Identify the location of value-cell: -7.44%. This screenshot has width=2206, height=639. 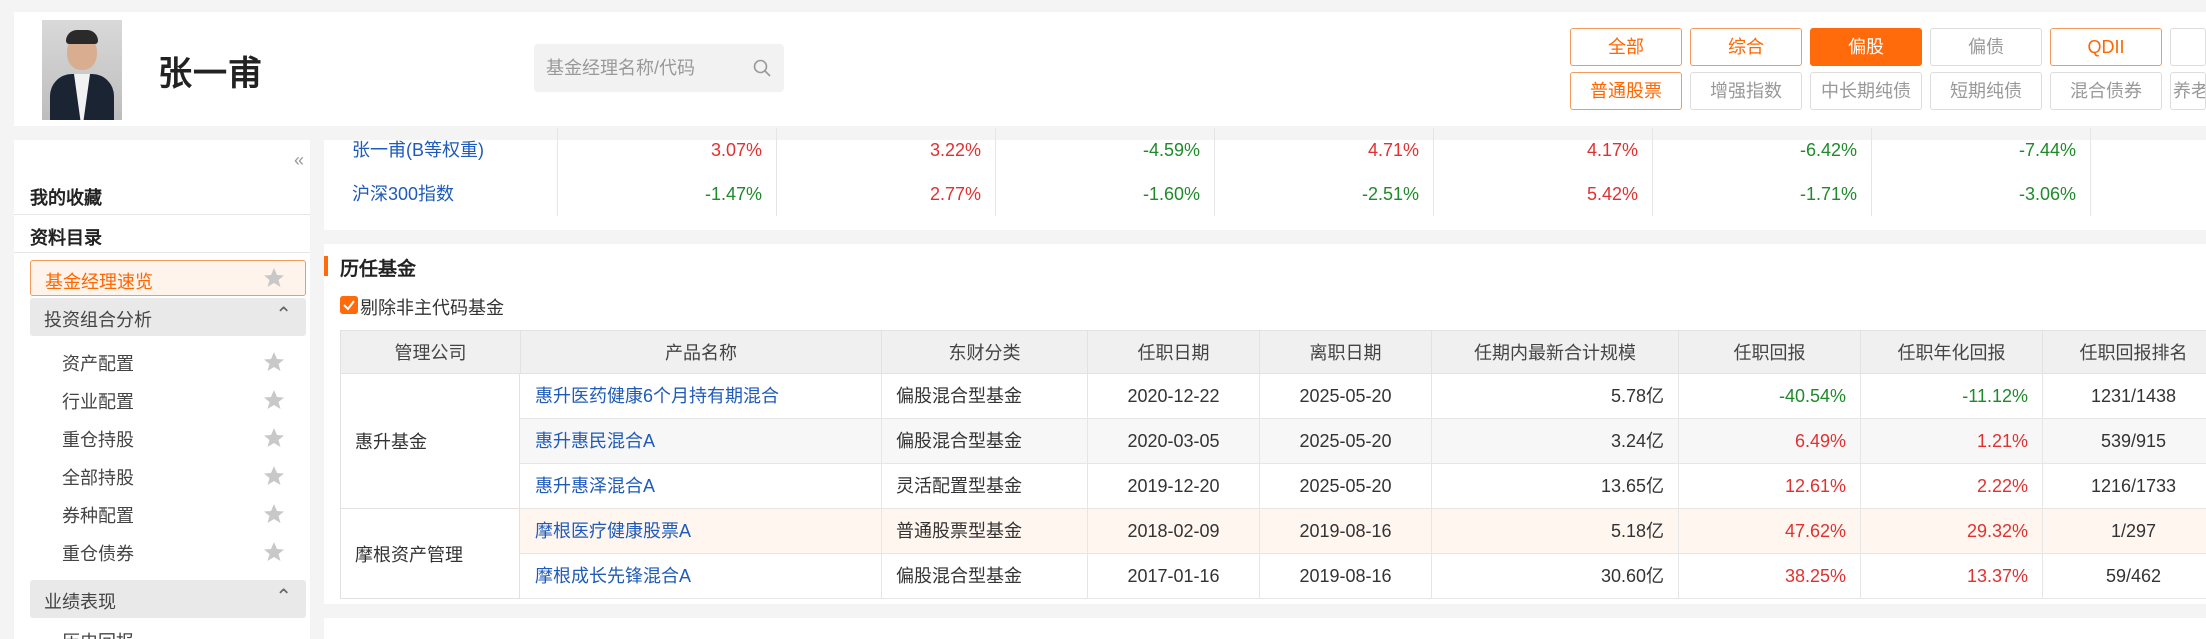
(1981, 150).